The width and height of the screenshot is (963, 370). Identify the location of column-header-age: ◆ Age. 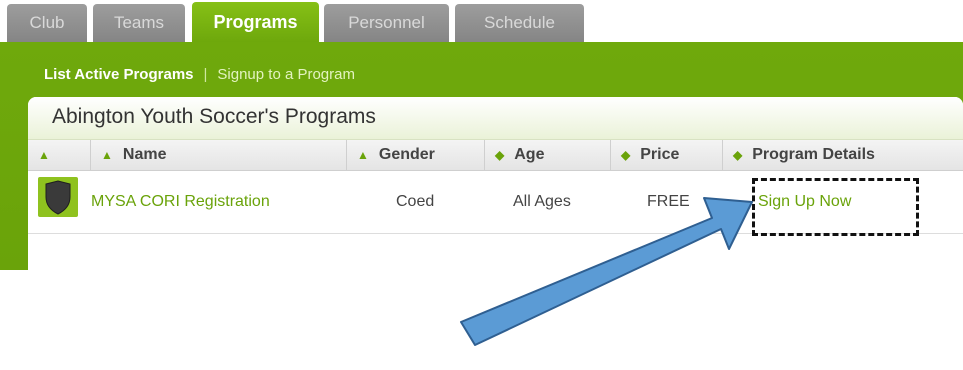
(547, 155).